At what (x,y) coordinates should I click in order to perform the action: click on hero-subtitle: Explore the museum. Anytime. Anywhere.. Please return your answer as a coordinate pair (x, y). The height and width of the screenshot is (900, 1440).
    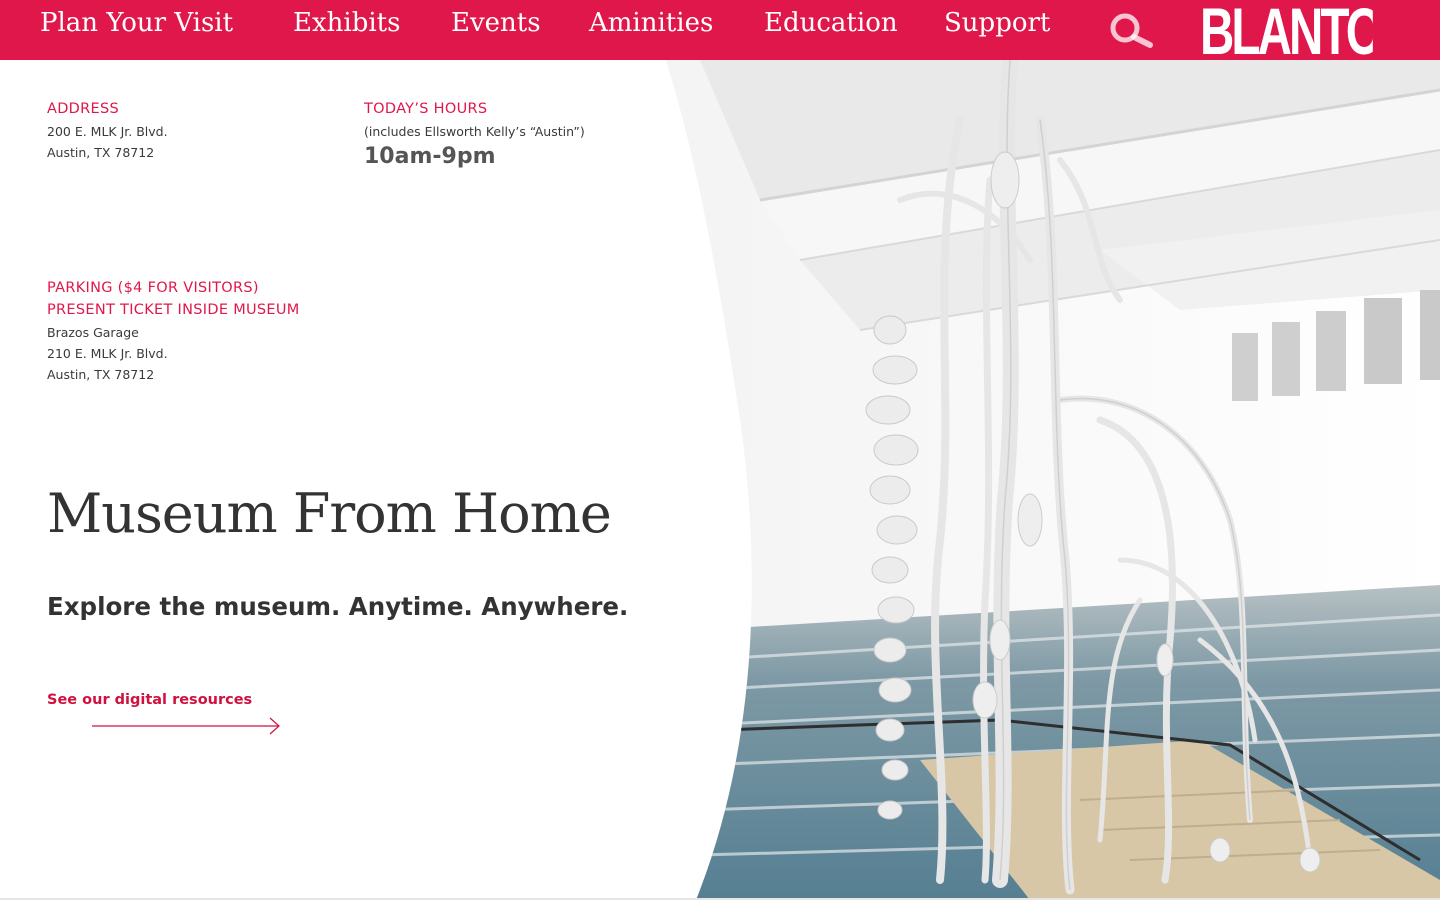
    Looking at the image, I should click on (338, 606).